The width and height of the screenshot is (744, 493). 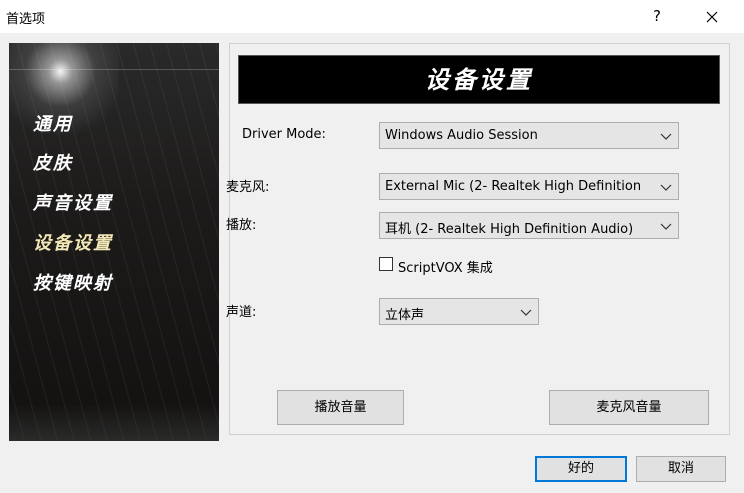 What do you see at coordinates (340, 407) in the screenshot?
I see `playback-volume-button: 播放音量` at bounding box center [340, 407].